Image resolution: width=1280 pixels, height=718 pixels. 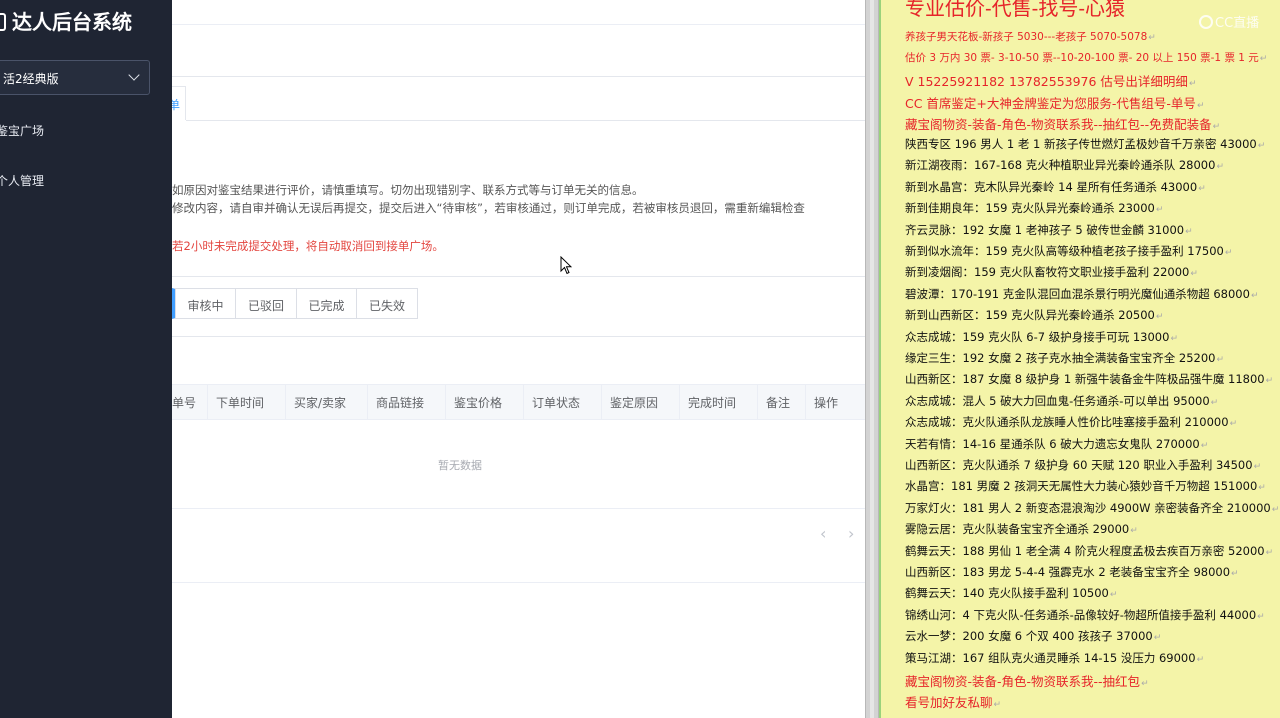 What do you see at coordinates (247, 402) in the screenshot?
I see `column-header-order-time: 下单时间` at bounding box center [247, 402].